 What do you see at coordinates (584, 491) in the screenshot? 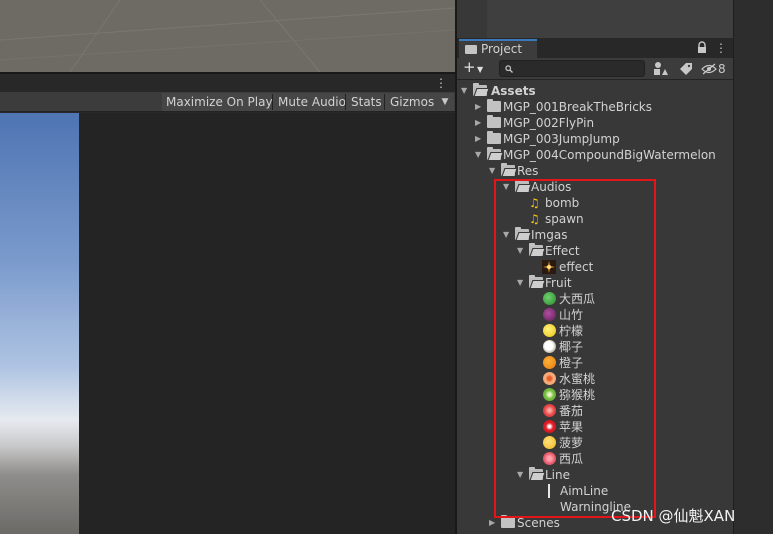
I see `tree-item-label: AimLine` at bounding box center [584, 491].